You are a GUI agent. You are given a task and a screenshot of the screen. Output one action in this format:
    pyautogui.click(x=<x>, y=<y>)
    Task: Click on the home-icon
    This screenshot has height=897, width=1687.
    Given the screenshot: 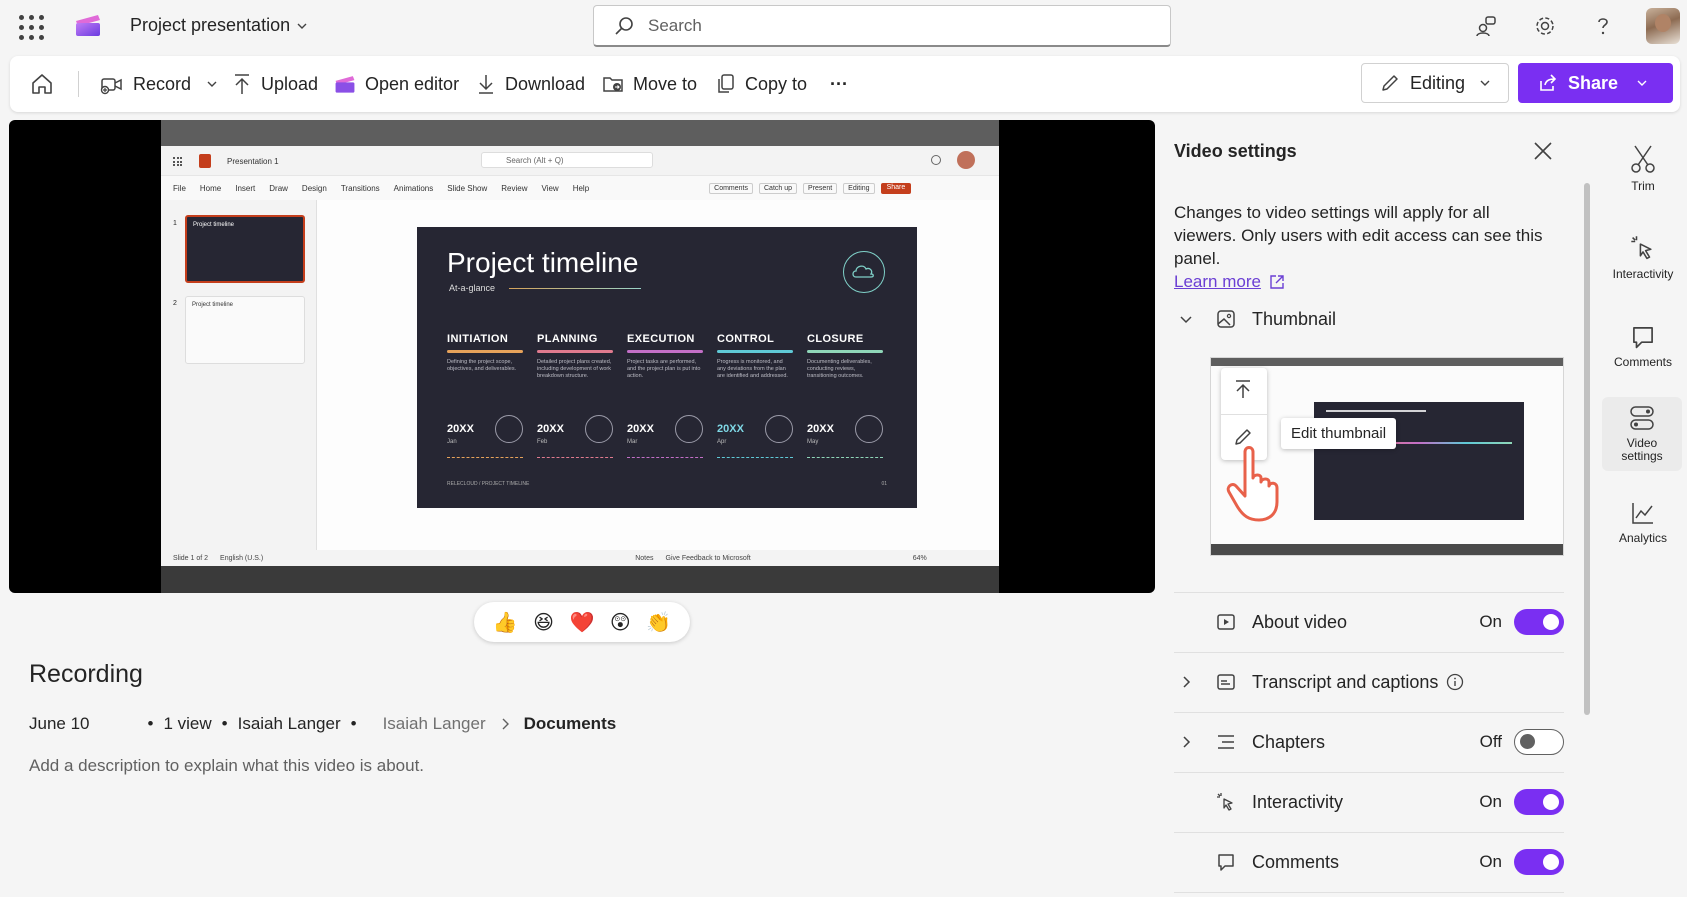 What is the action you would take?
    pyautogui.click(x=42, y=84)
    